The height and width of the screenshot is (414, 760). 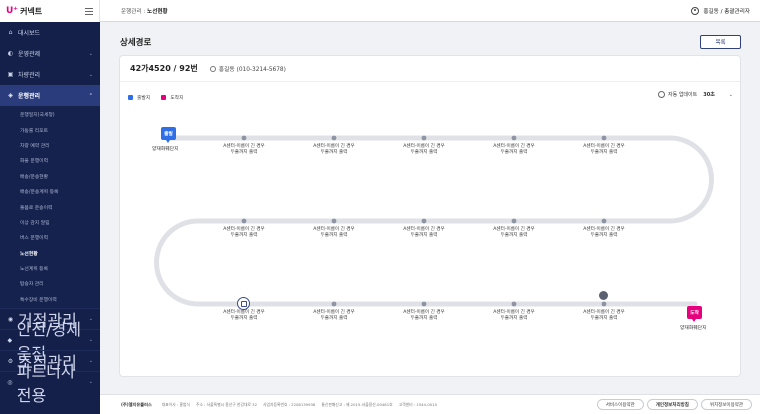 I want to click on footer-info: 통신판매신고 : 제 2015-서울용산-00481호, so click(x=357, y=404).